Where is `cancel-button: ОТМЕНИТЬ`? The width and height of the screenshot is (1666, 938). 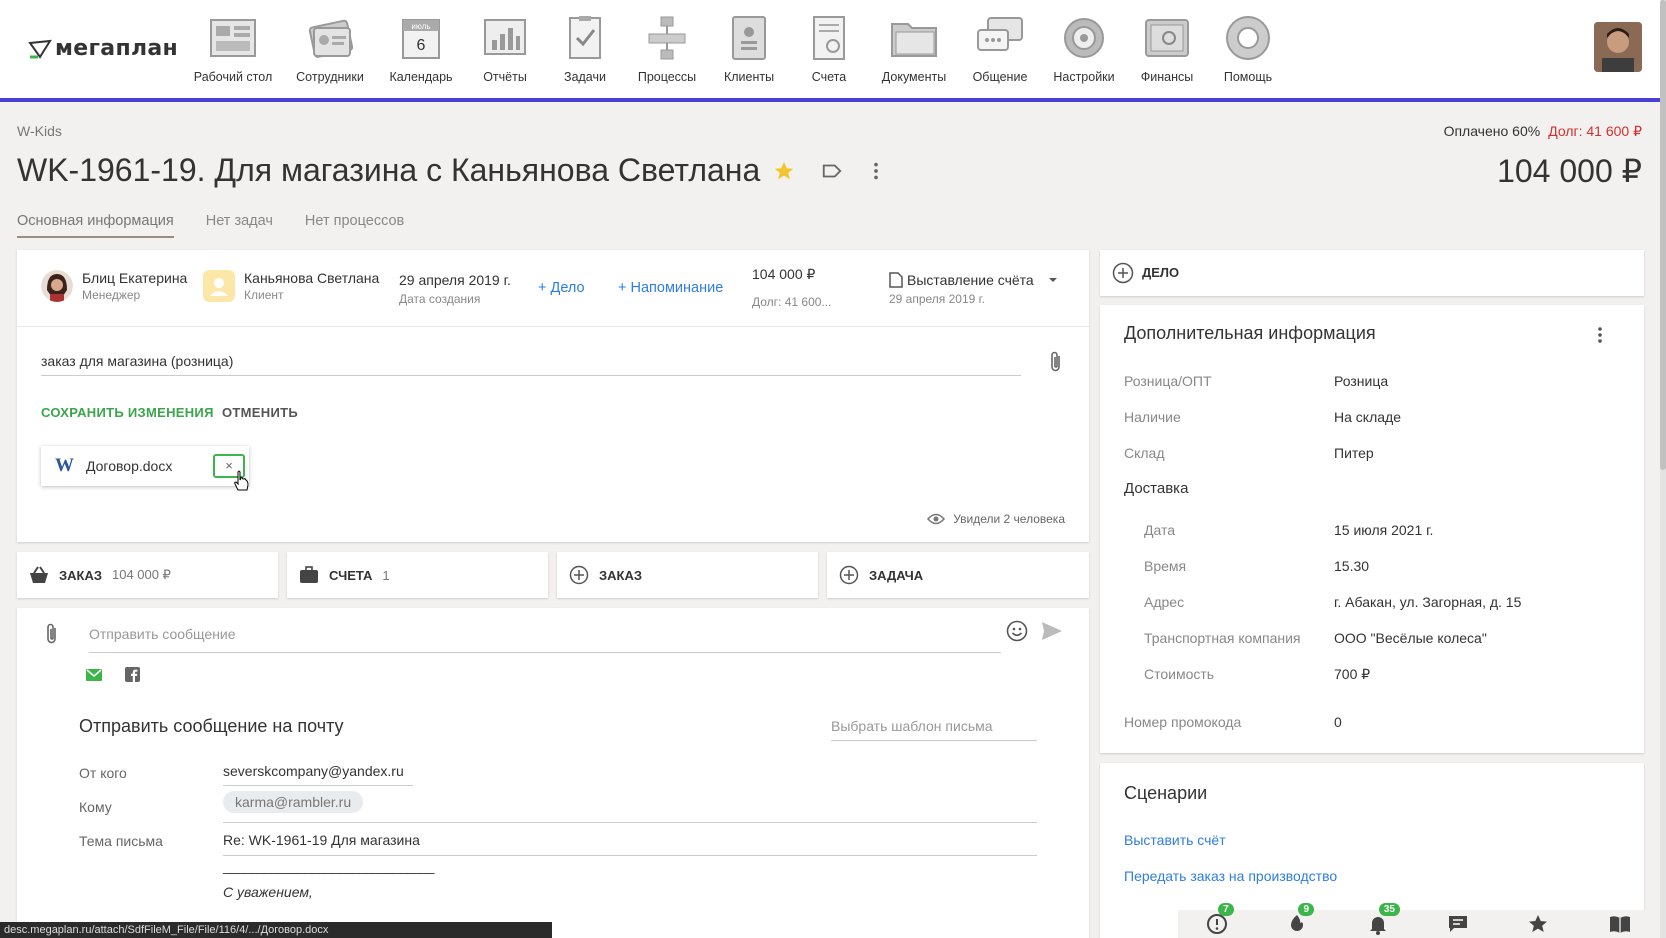
cancel-button: ОТМЕНИТЬ is located at coordinates (260, 412).